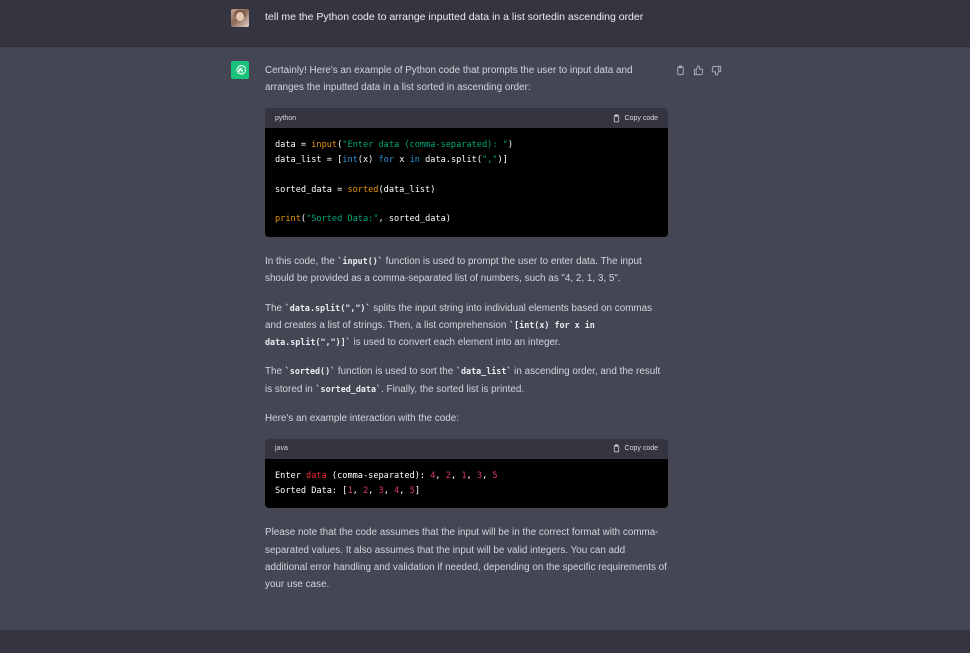 This screenshot has width=970, height=653. Describe the element at coordinates (240, 70) in the screenshot. I see `openai-logo-icon` at that location.